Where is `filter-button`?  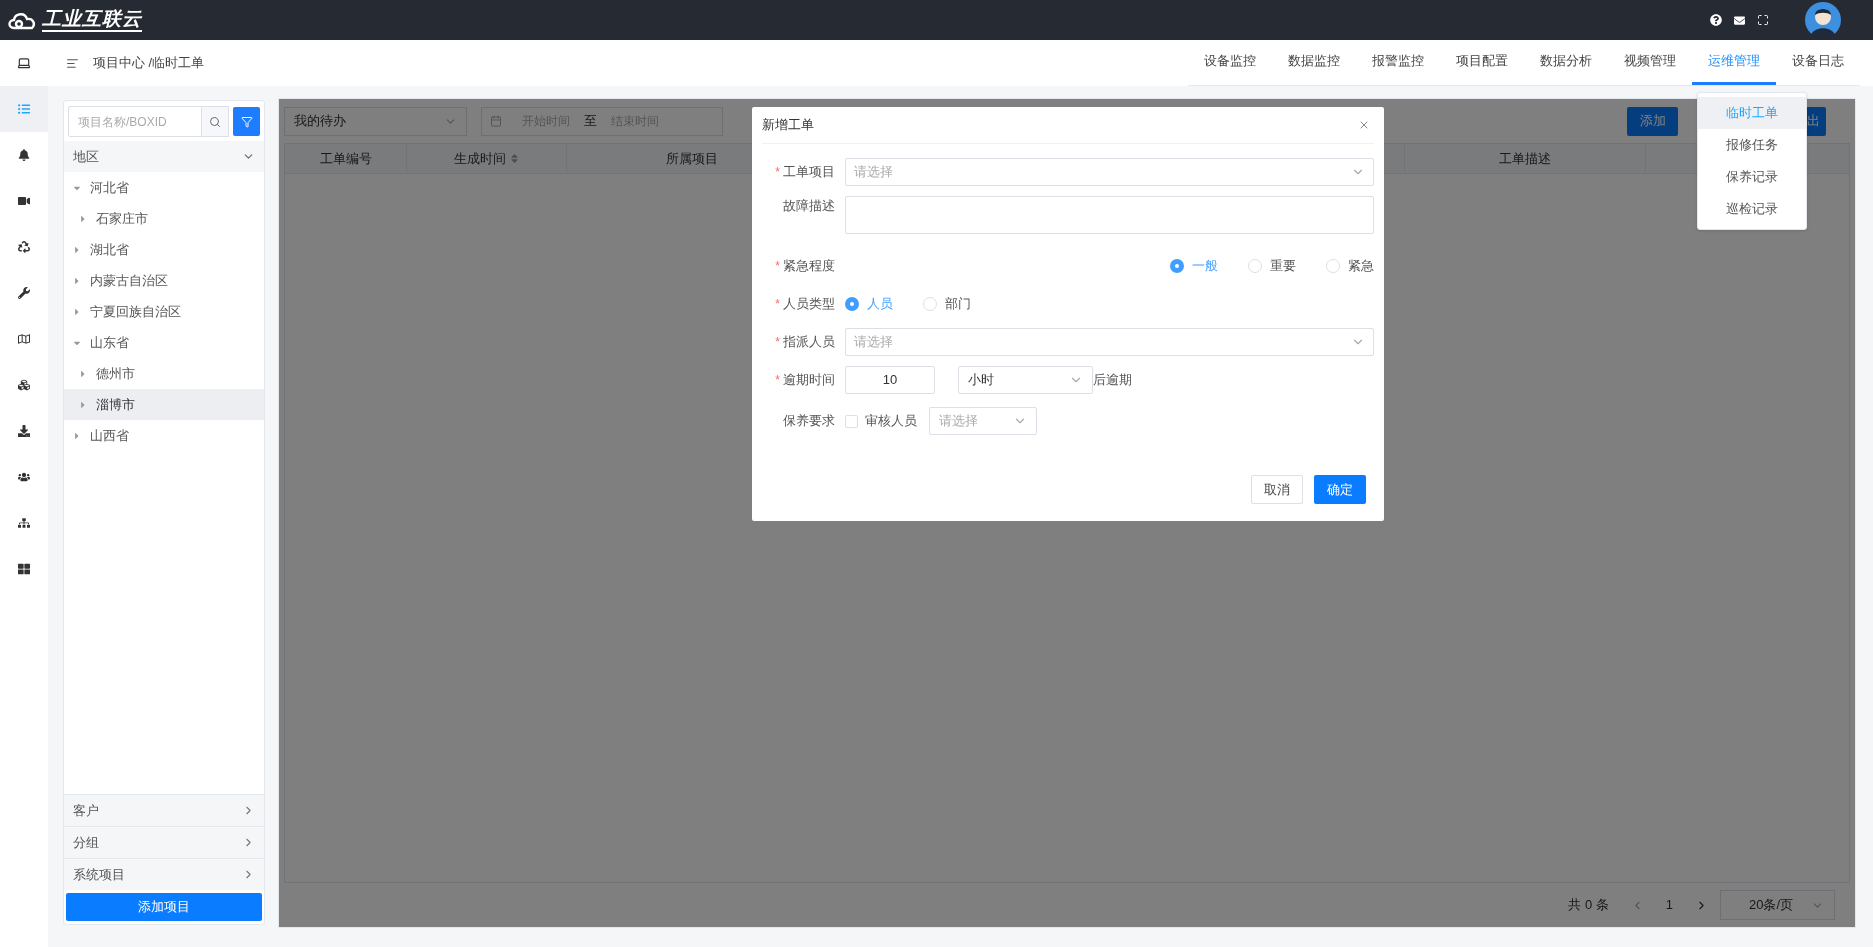 filter-button is located at coordinates (246, 121).